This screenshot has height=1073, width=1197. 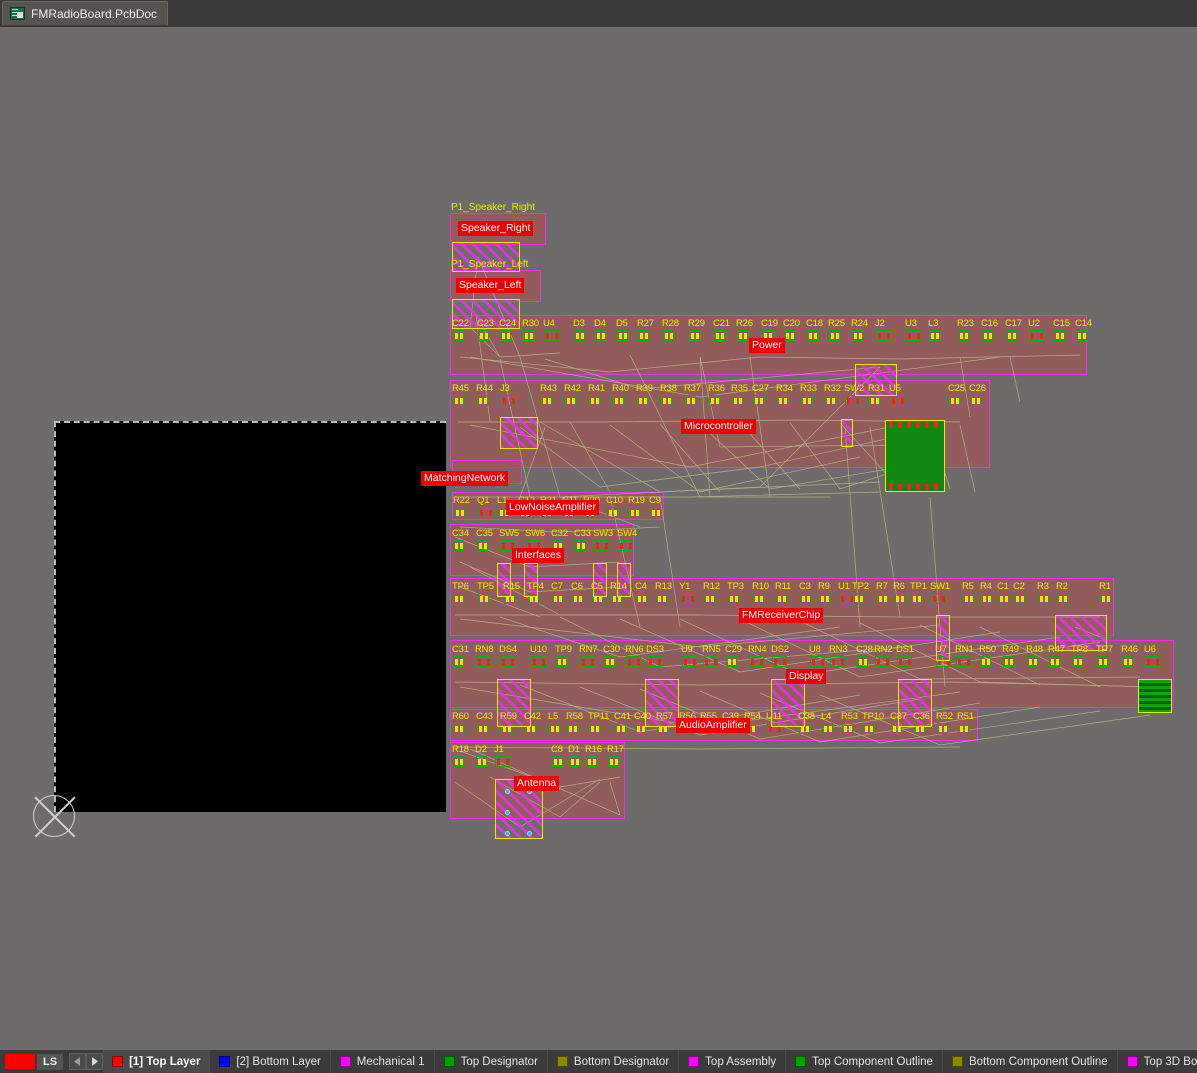 I want to click on footprint-d5, so click(x=622, y=335).